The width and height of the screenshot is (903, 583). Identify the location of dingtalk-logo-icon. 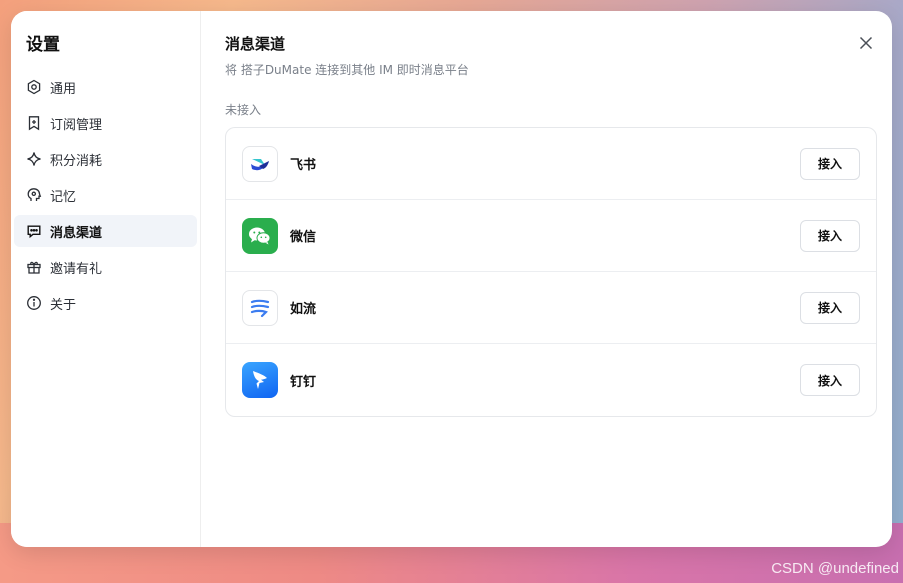
(260, 380).